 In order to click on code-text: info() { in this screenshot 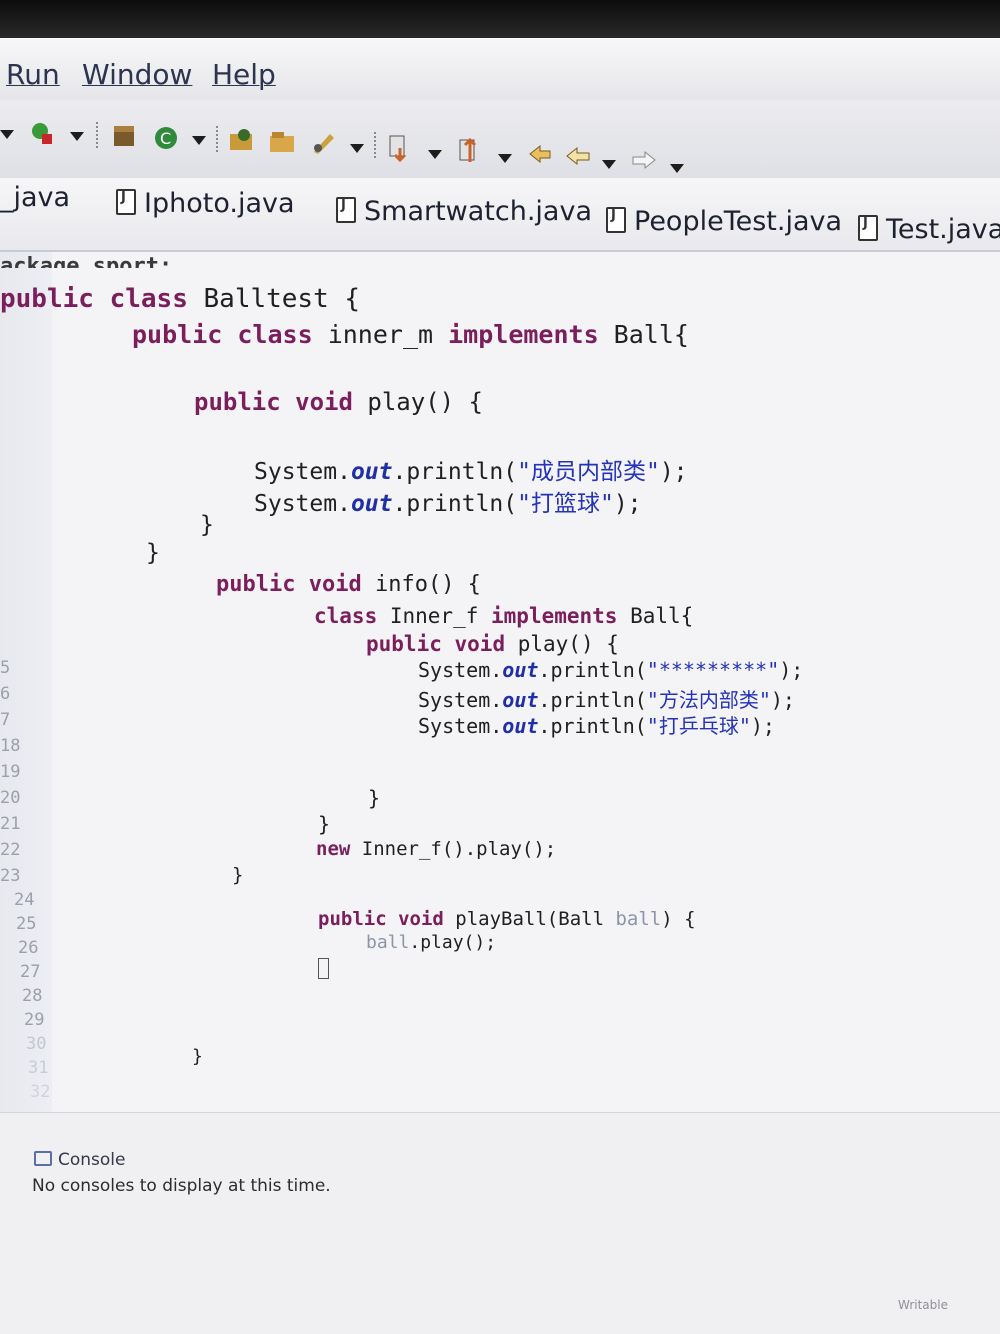, I will do `click(421, 584)`.